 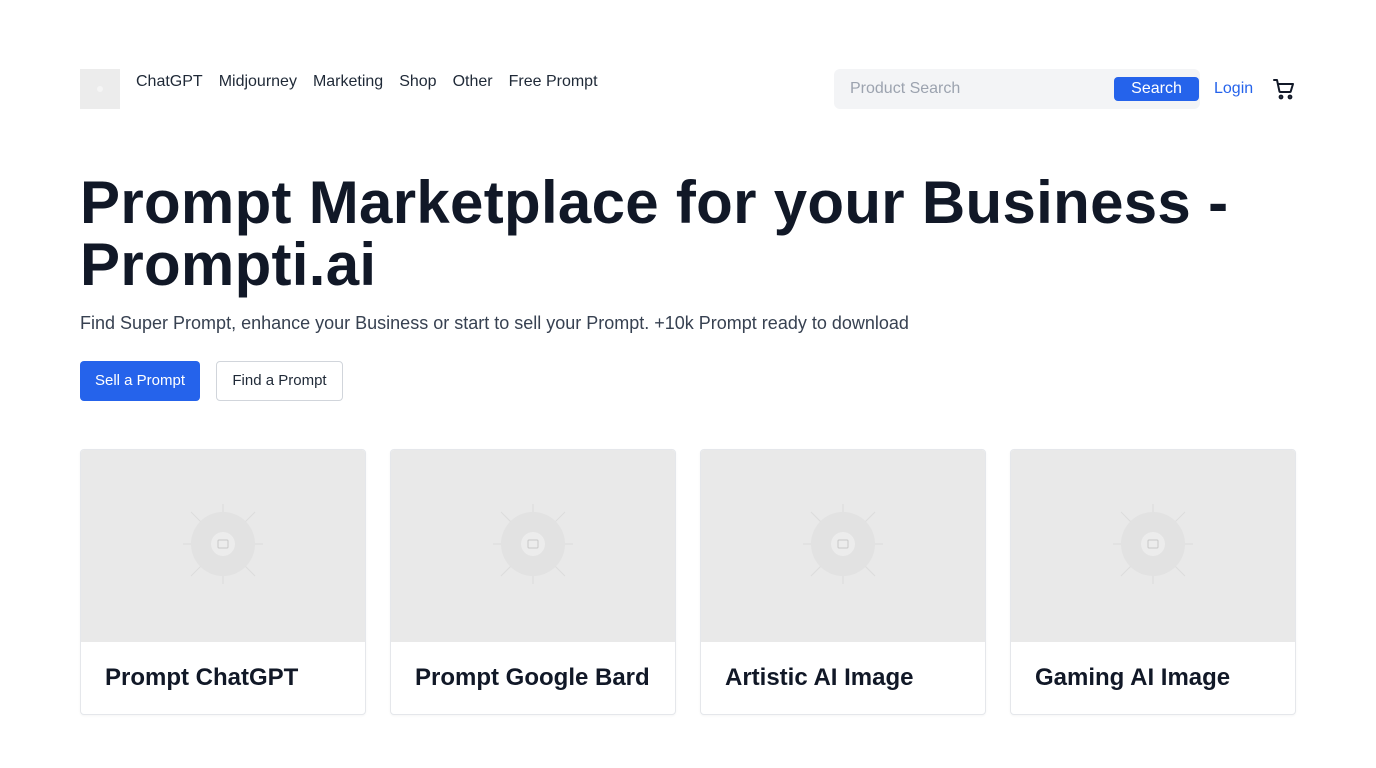 What do you see at coordinates (1284, 89) in the screenshot?
I see `shopping-cart-icon` at bounding box center [1284, 89].